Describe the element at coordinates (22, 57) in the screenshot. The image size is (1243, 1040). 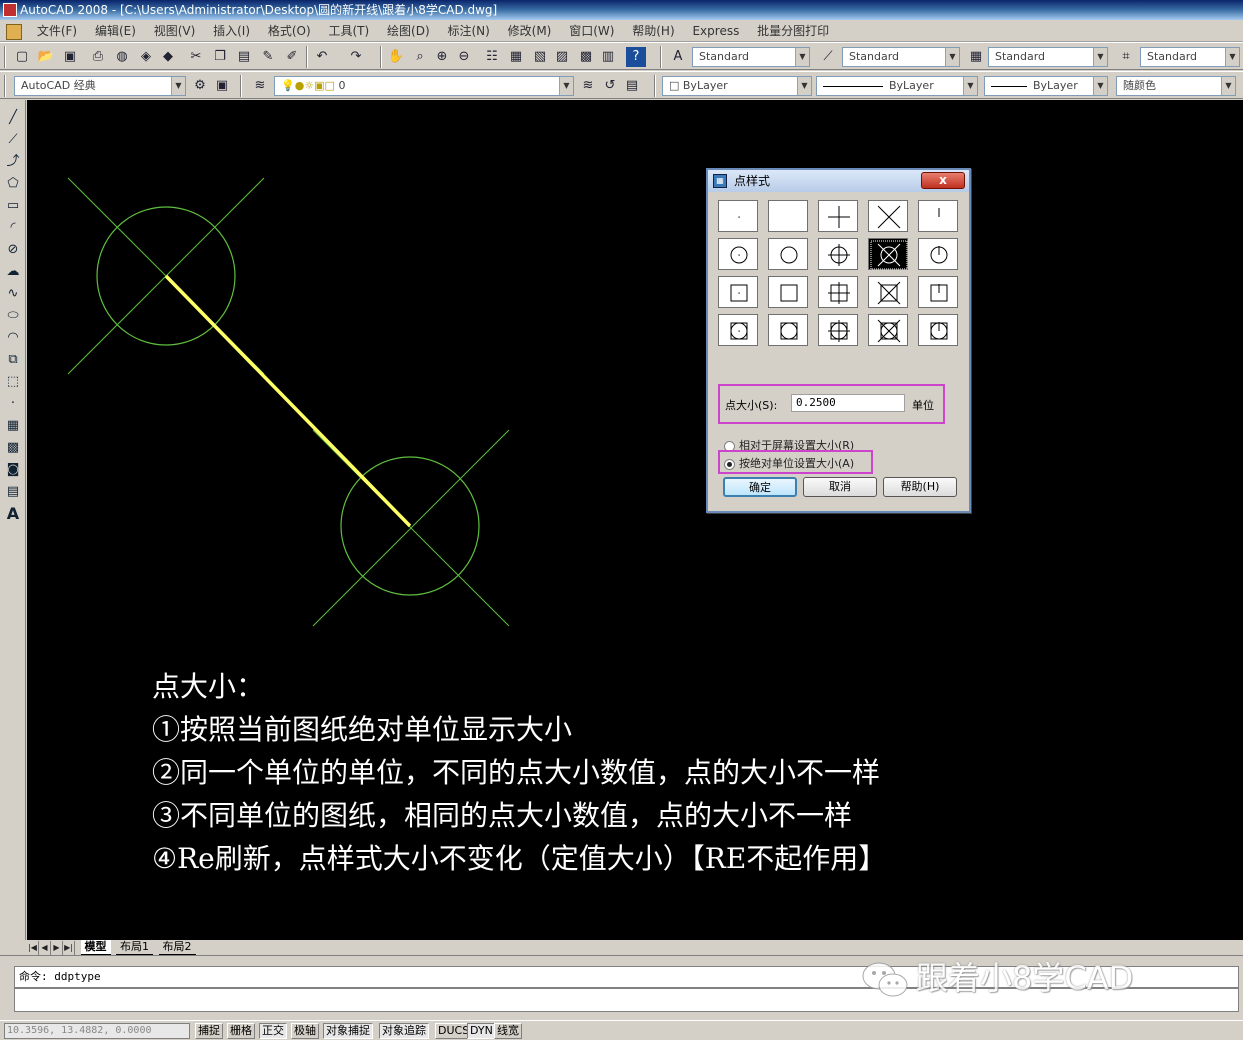
I see `new-icon: ▢` at that location.